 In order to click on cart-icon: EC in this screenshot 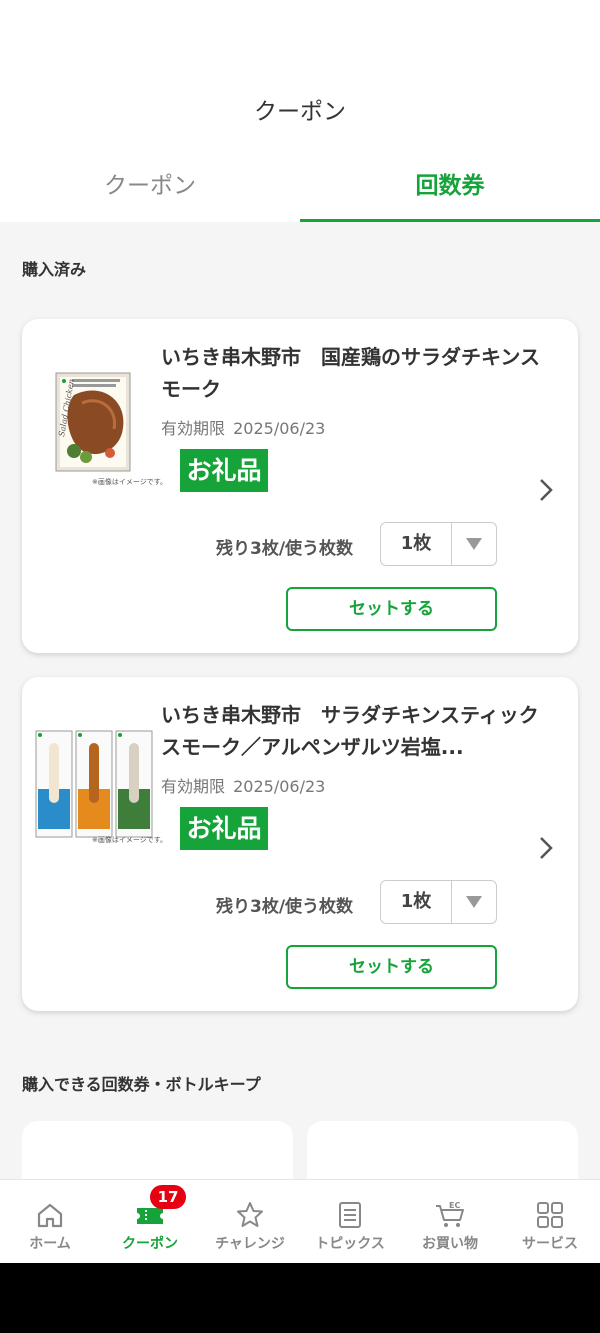, I will do `click(450, 1214)`.